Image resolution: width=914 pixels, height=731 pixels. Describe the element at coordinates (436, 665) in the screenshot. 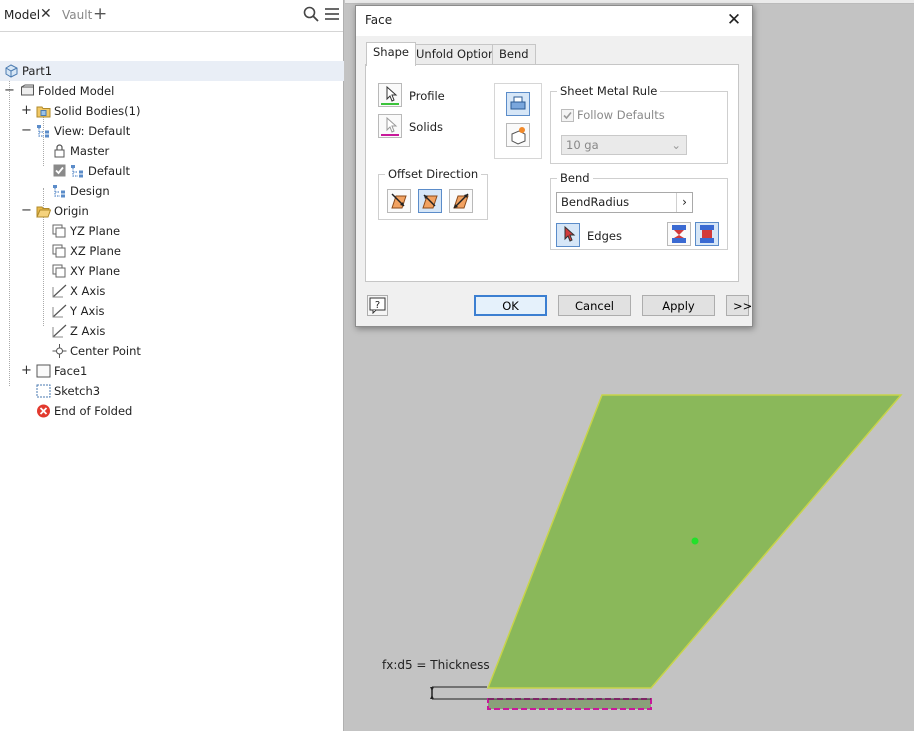

I see `dimension-label: fx:d5 = Thickness` at that location.